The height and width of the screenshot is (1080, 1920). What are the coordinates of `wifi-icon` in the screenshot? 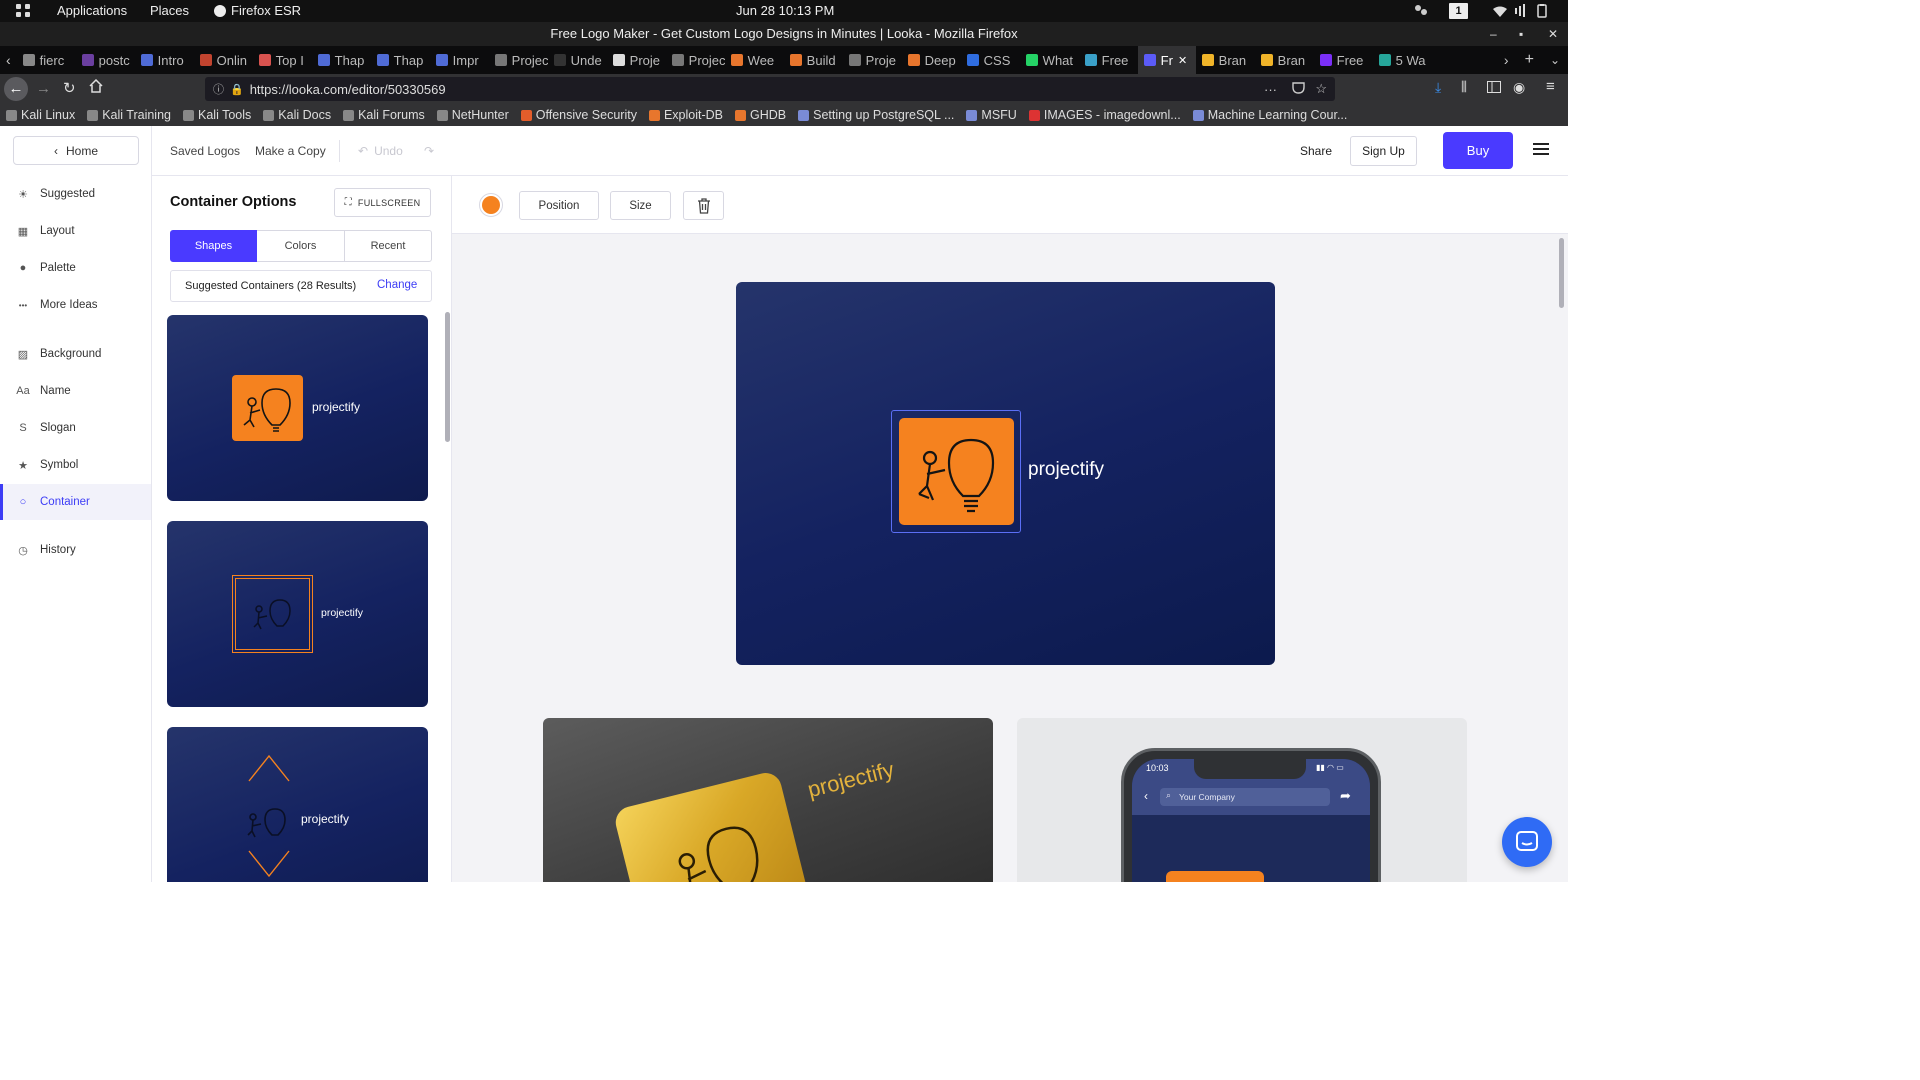 It's located at (1500, 12).